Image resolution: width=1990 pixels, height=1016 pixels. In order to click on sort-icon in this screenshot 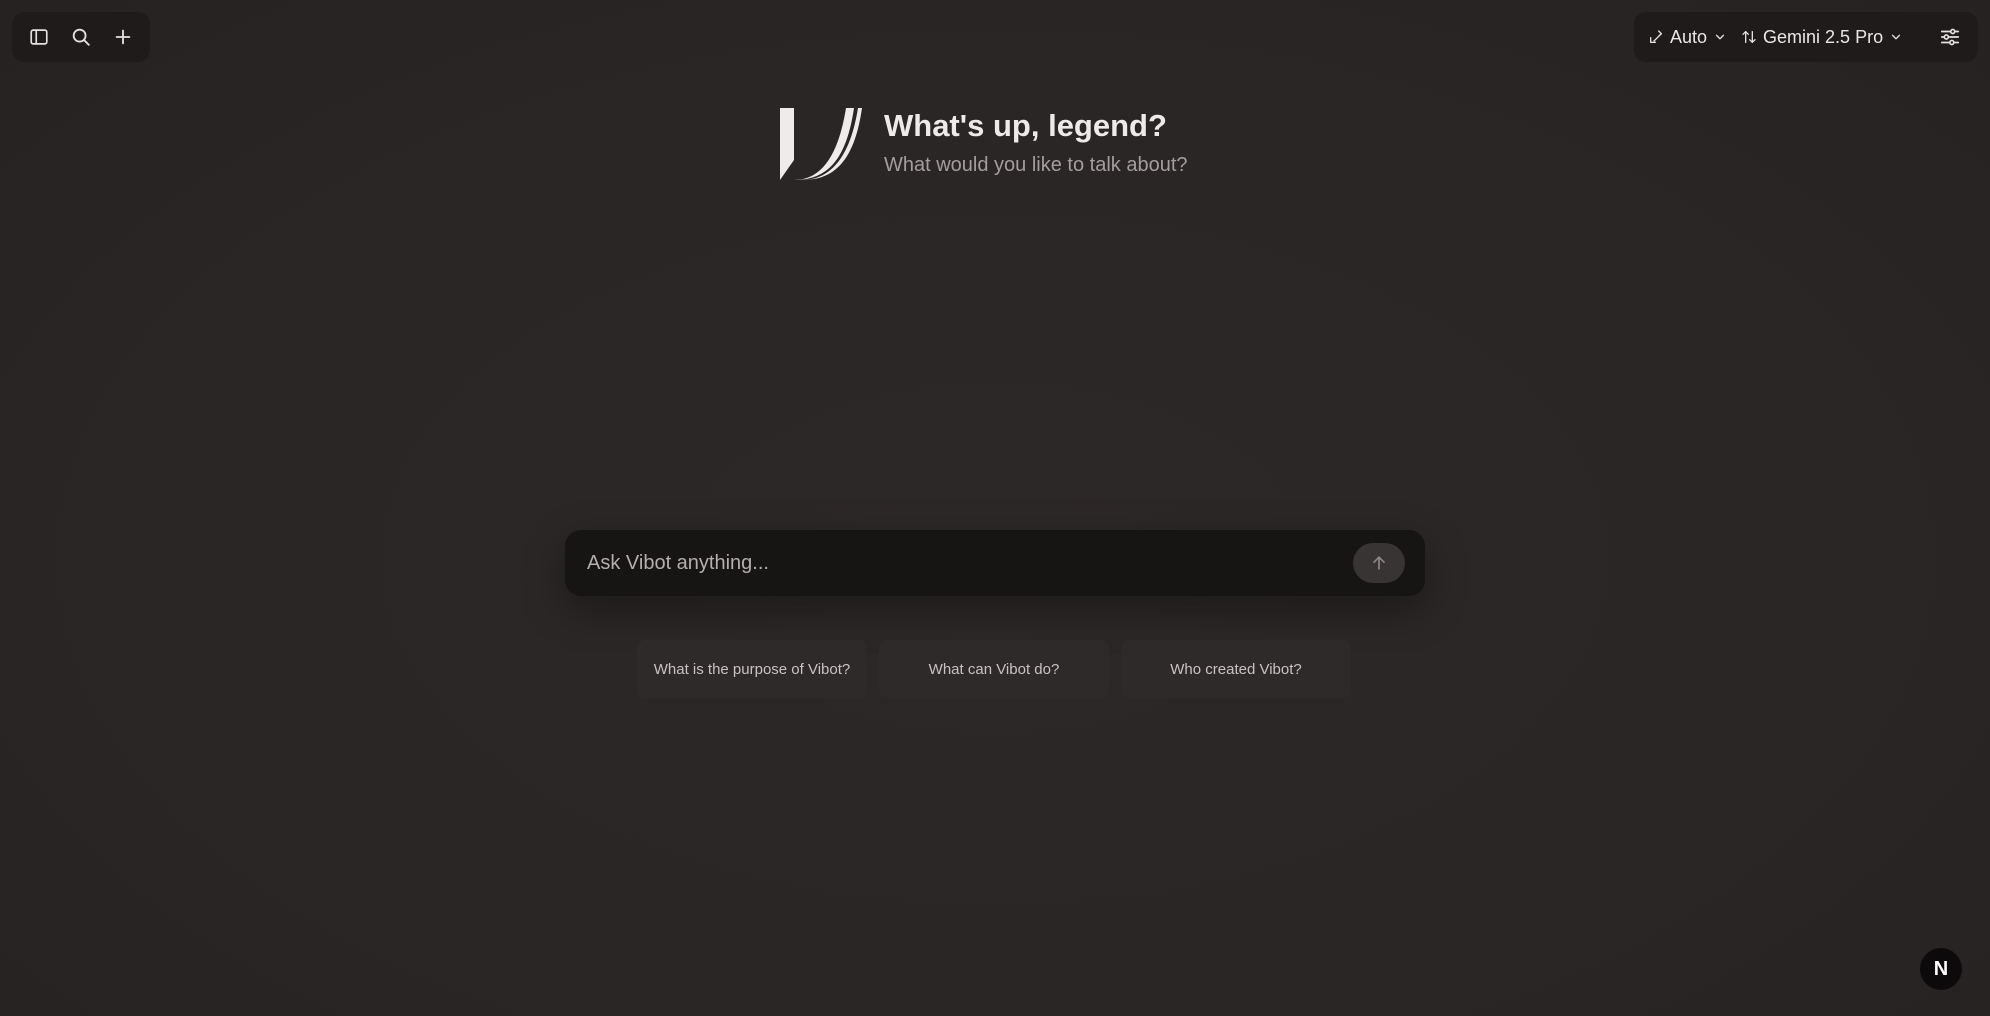, I will do `click(1749, 37)`.